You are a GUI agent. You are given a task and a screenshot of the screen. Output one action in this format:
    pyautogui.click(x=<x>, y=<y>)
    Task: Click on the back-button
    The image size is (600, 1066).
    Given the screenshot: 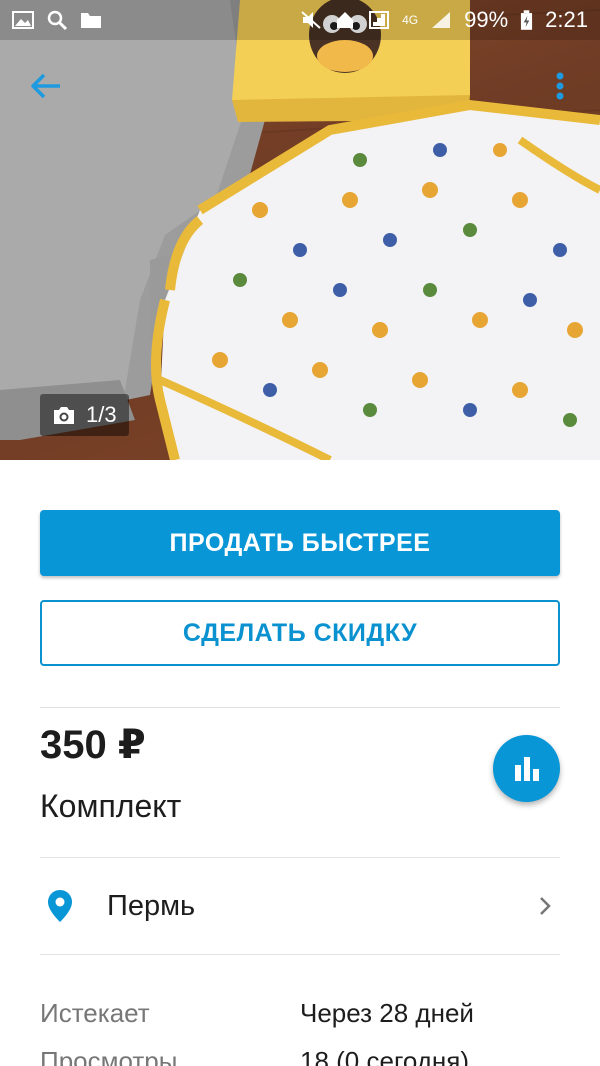 What is the action you would take?
    pyautogui.click(x=46, y=86)
    